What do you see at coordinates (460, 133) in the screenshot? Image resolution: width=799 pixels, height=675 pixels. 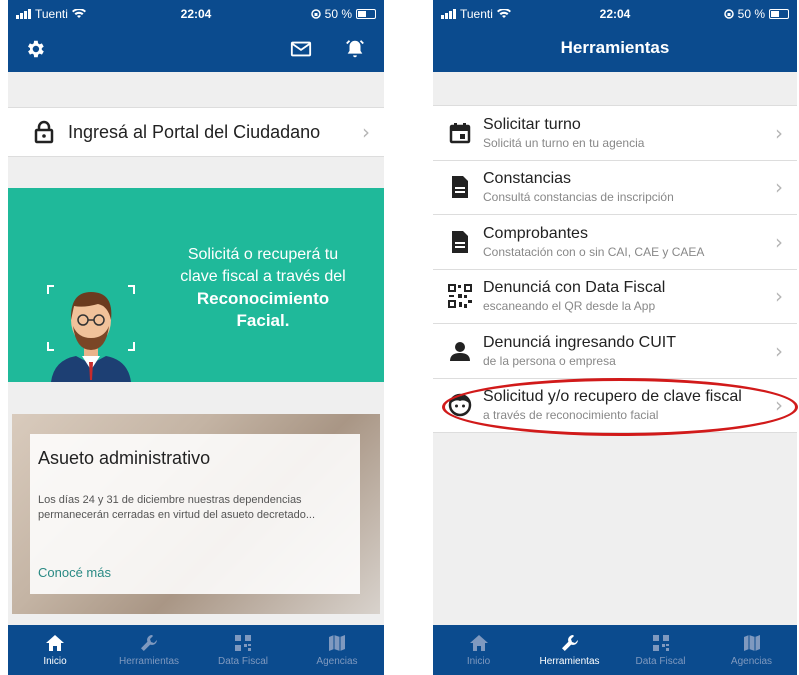 I see `calendar-icon` at bounding box center [460, 133].